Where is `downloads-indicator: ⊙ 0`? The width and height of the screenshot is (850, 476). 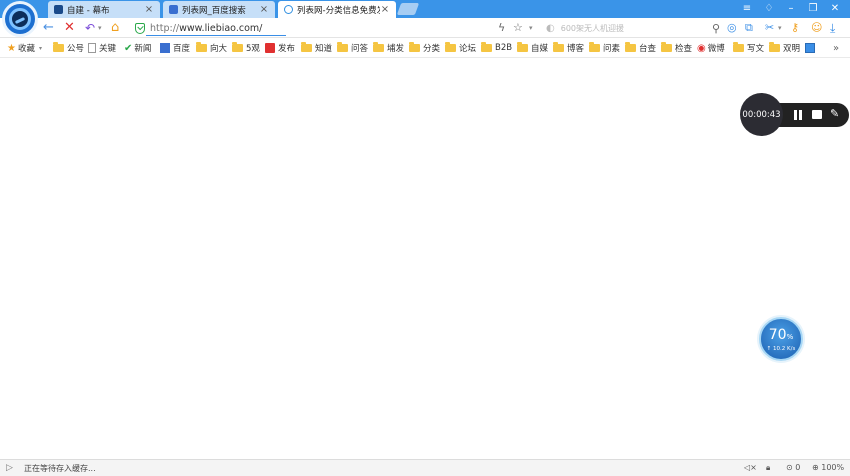
downloads-indicator: ⊙ 0 is located at coordinates (793, 467).